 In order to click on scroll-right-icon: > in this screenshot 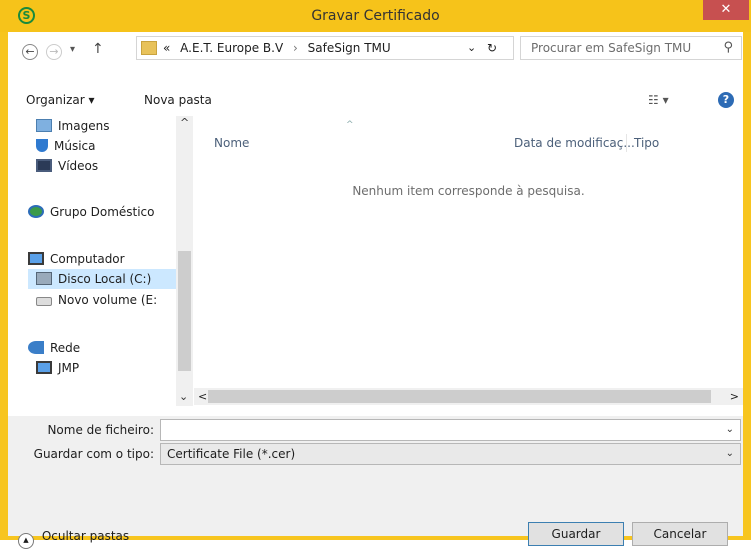, I will do `click(734, 396)`.